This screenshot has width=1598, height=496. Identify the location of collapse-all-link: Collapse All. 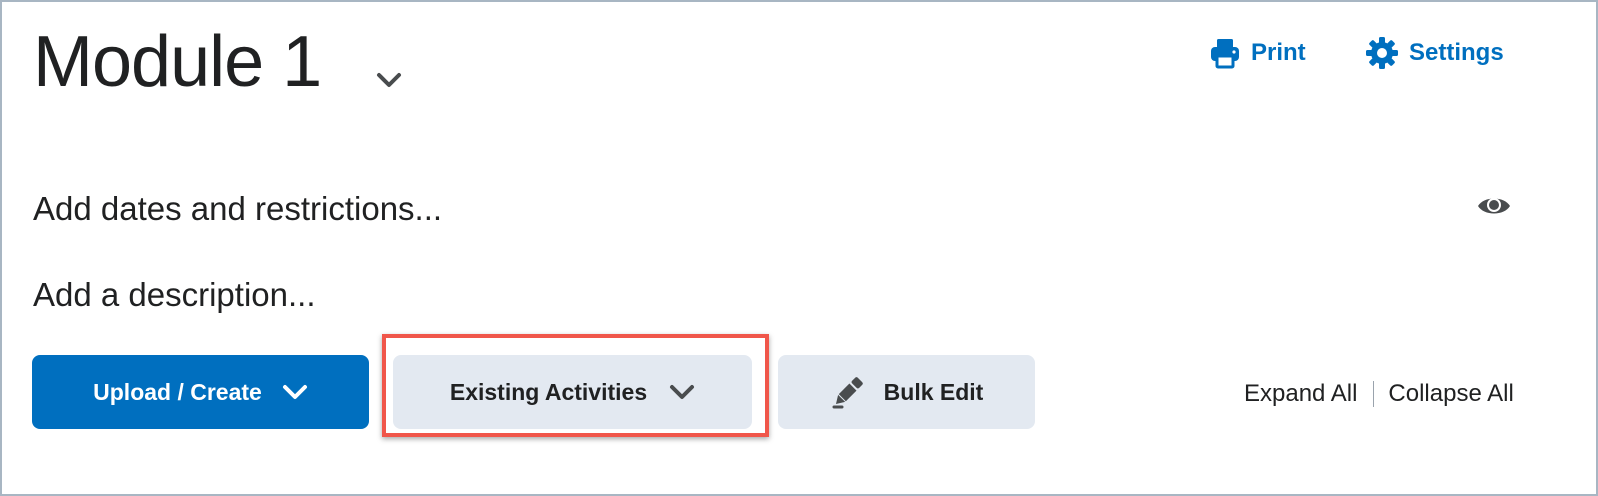
(1450, 394).